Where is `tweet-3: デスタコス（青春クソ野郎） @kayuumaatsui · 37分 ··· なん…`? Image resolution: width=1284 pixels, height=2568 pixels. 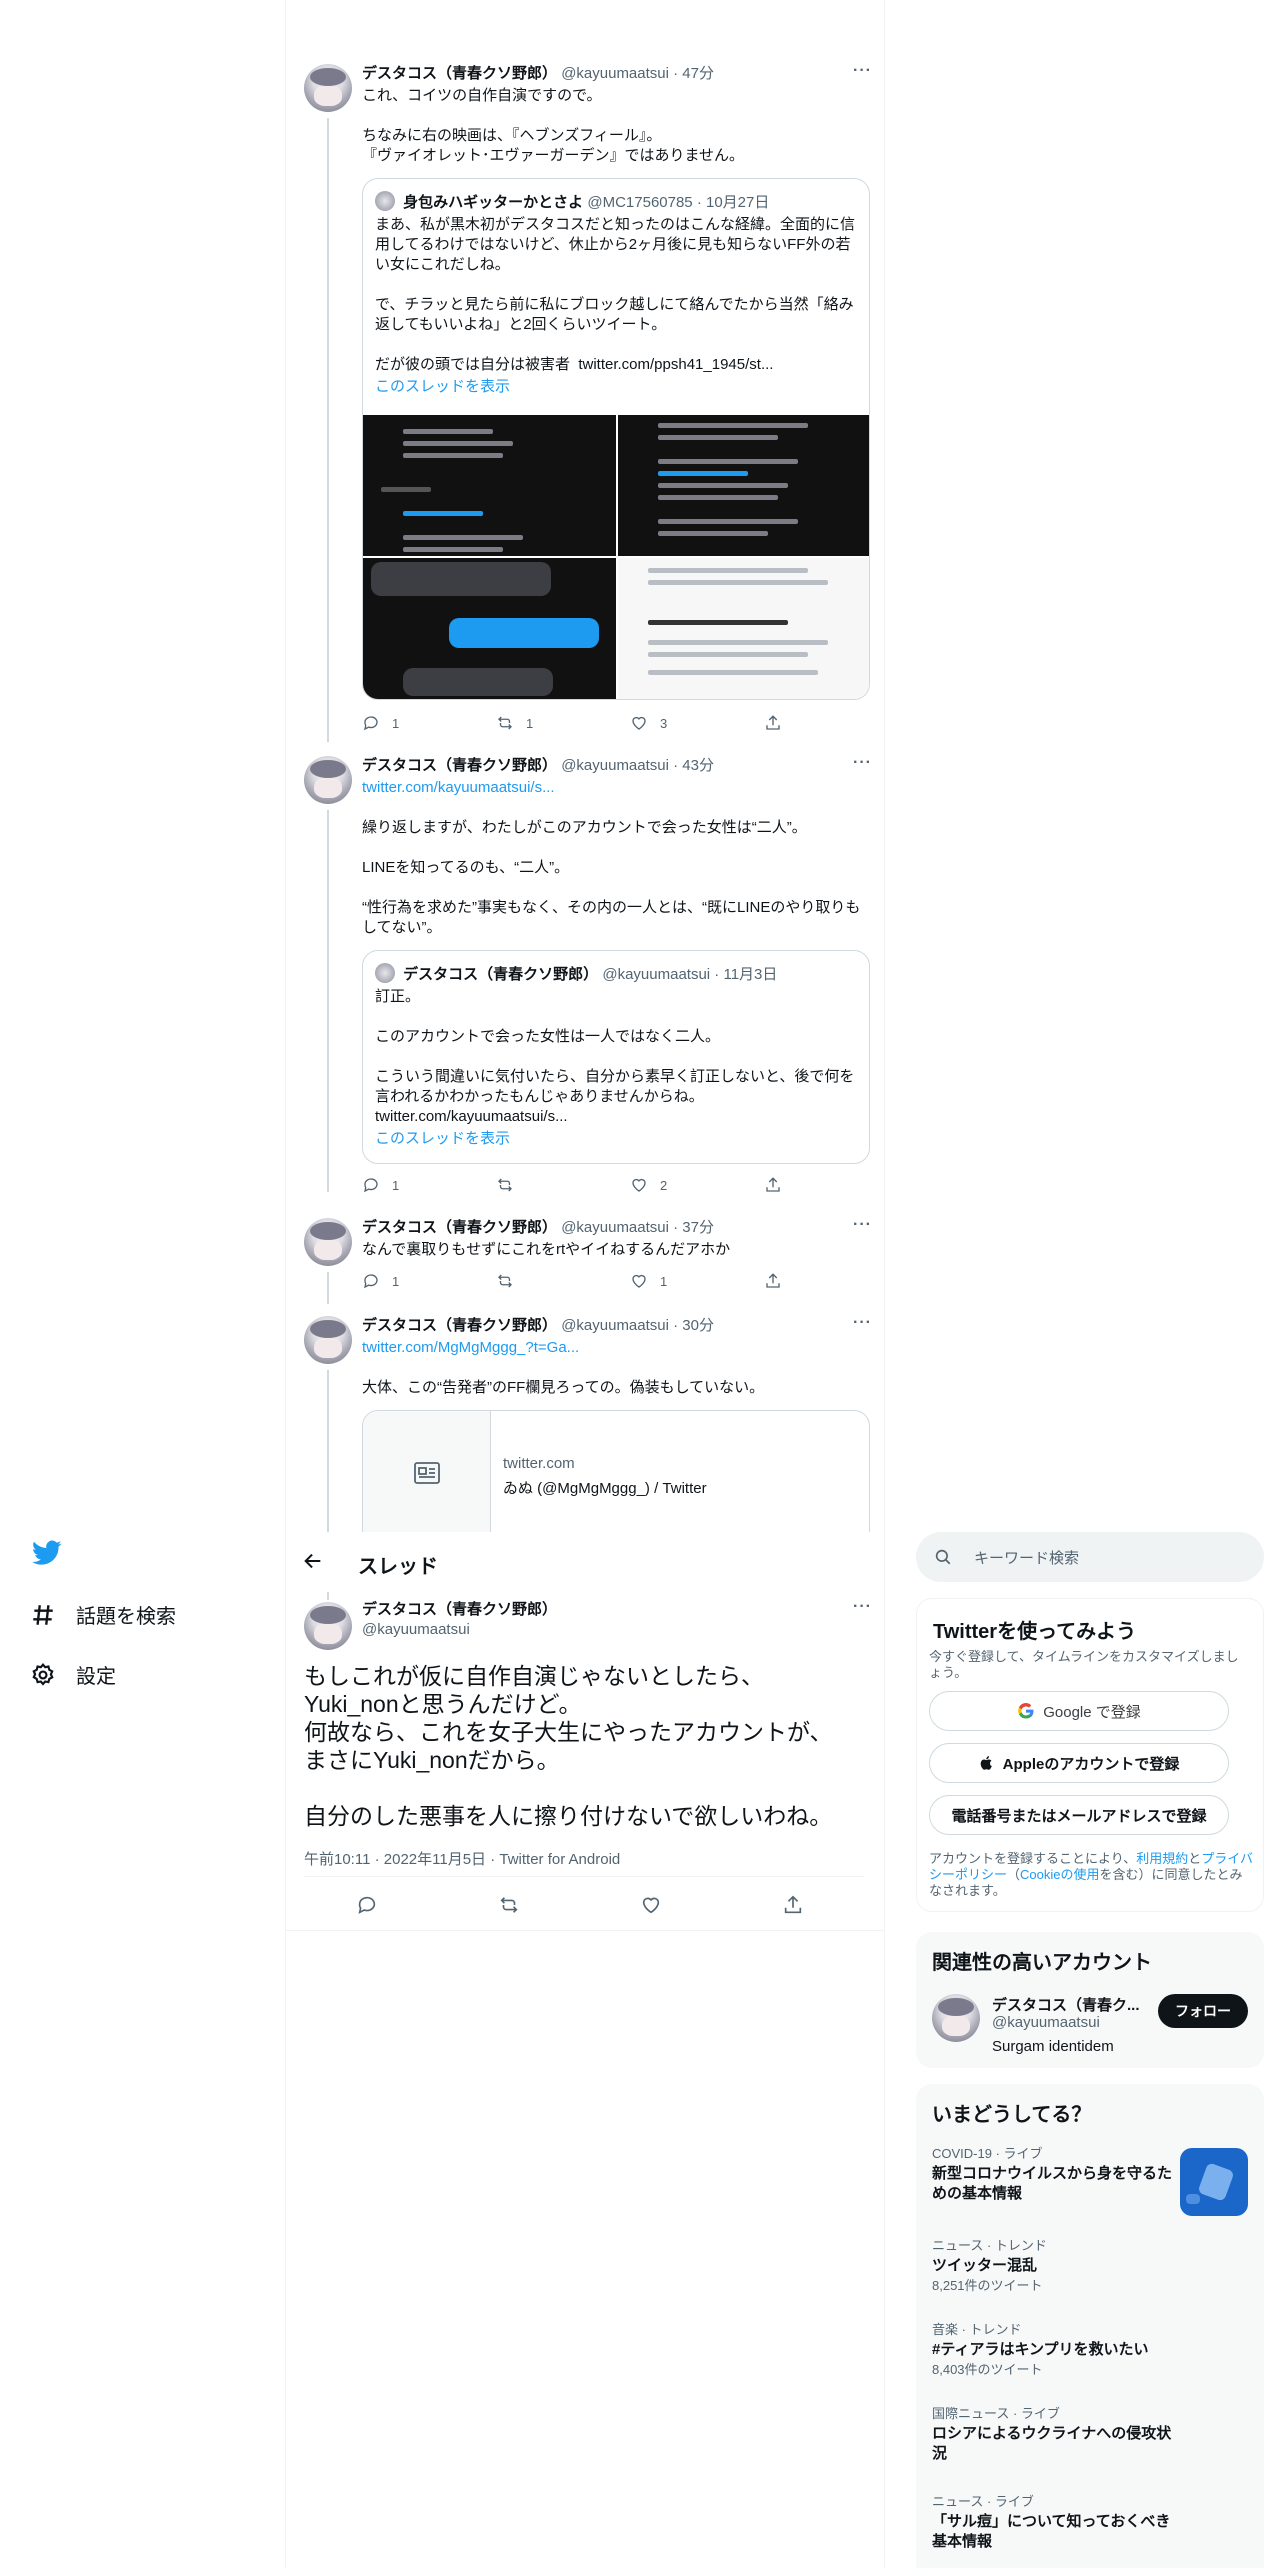
tweet-3: デスタコス（青春クソ野郎） @kayuumaatsui · 37分 ··· なん… is located at coordinates (585, 1259).